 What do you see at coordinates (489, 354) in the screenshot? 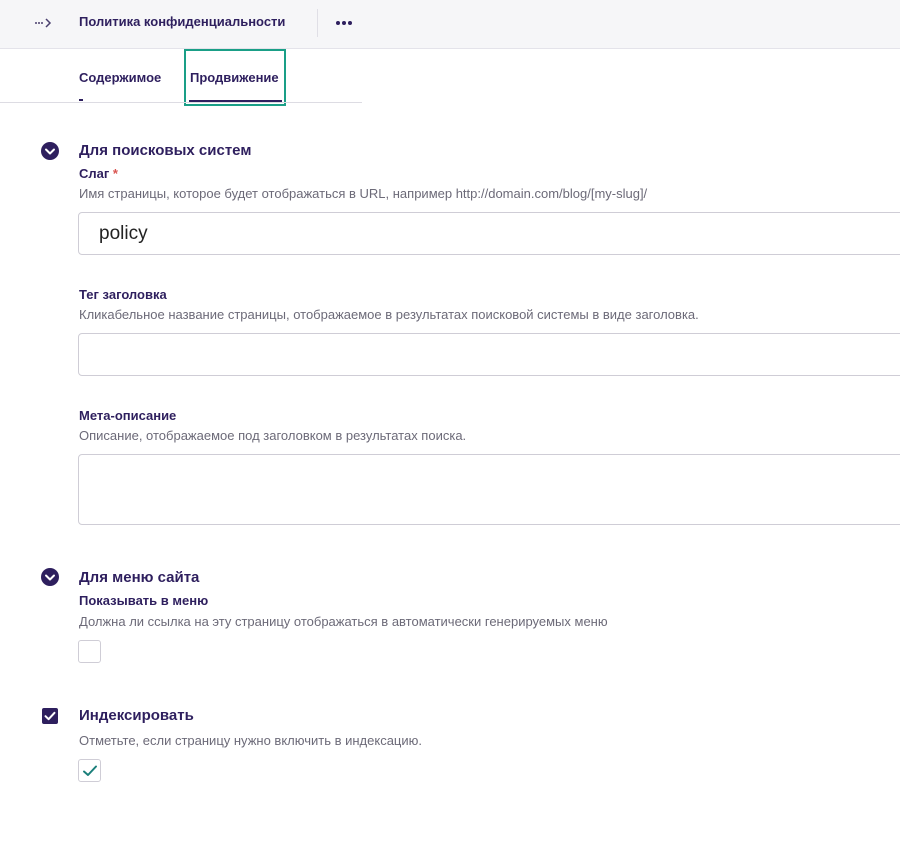
I see `title-tag-input` at bounding box center [489, 354].